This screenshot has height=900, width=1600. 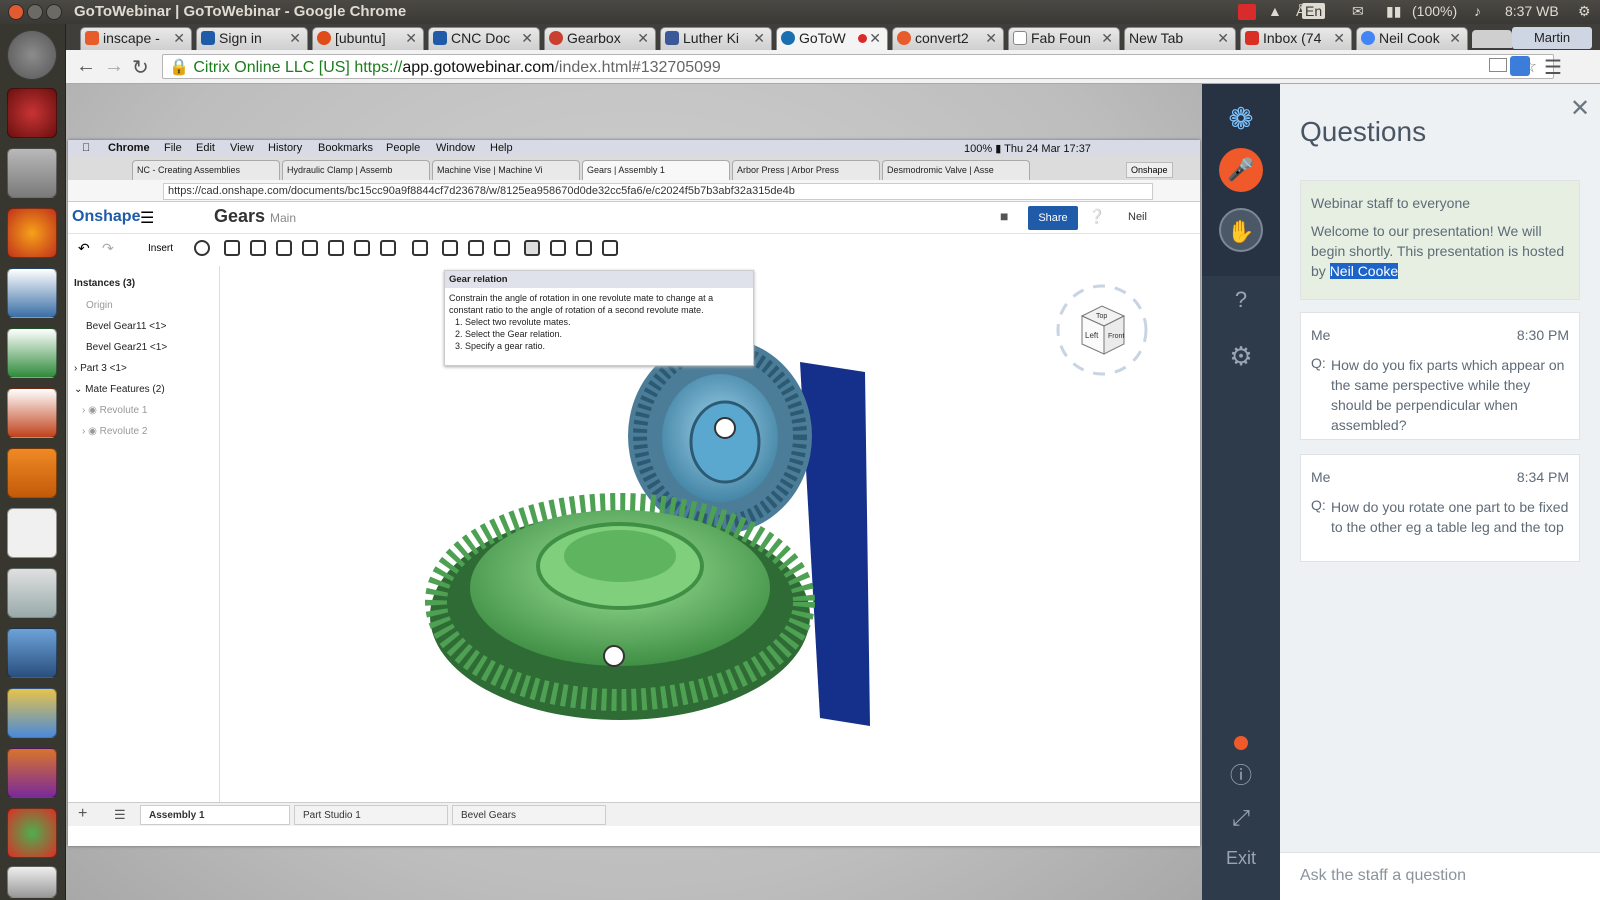 What do you see at coordinates (346, 148) in the screenshot?
I see `mac-menu-item: Bookmarks` at bounding box center [346, 148].